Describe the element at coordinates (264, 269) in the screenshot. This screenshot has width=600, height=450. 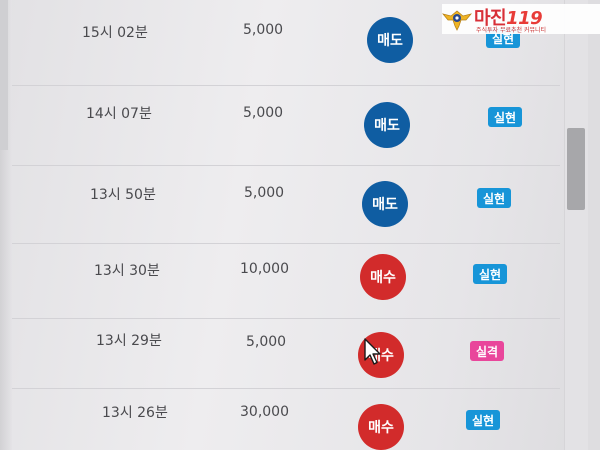
I see `trade-amount: 10,000` at that location.